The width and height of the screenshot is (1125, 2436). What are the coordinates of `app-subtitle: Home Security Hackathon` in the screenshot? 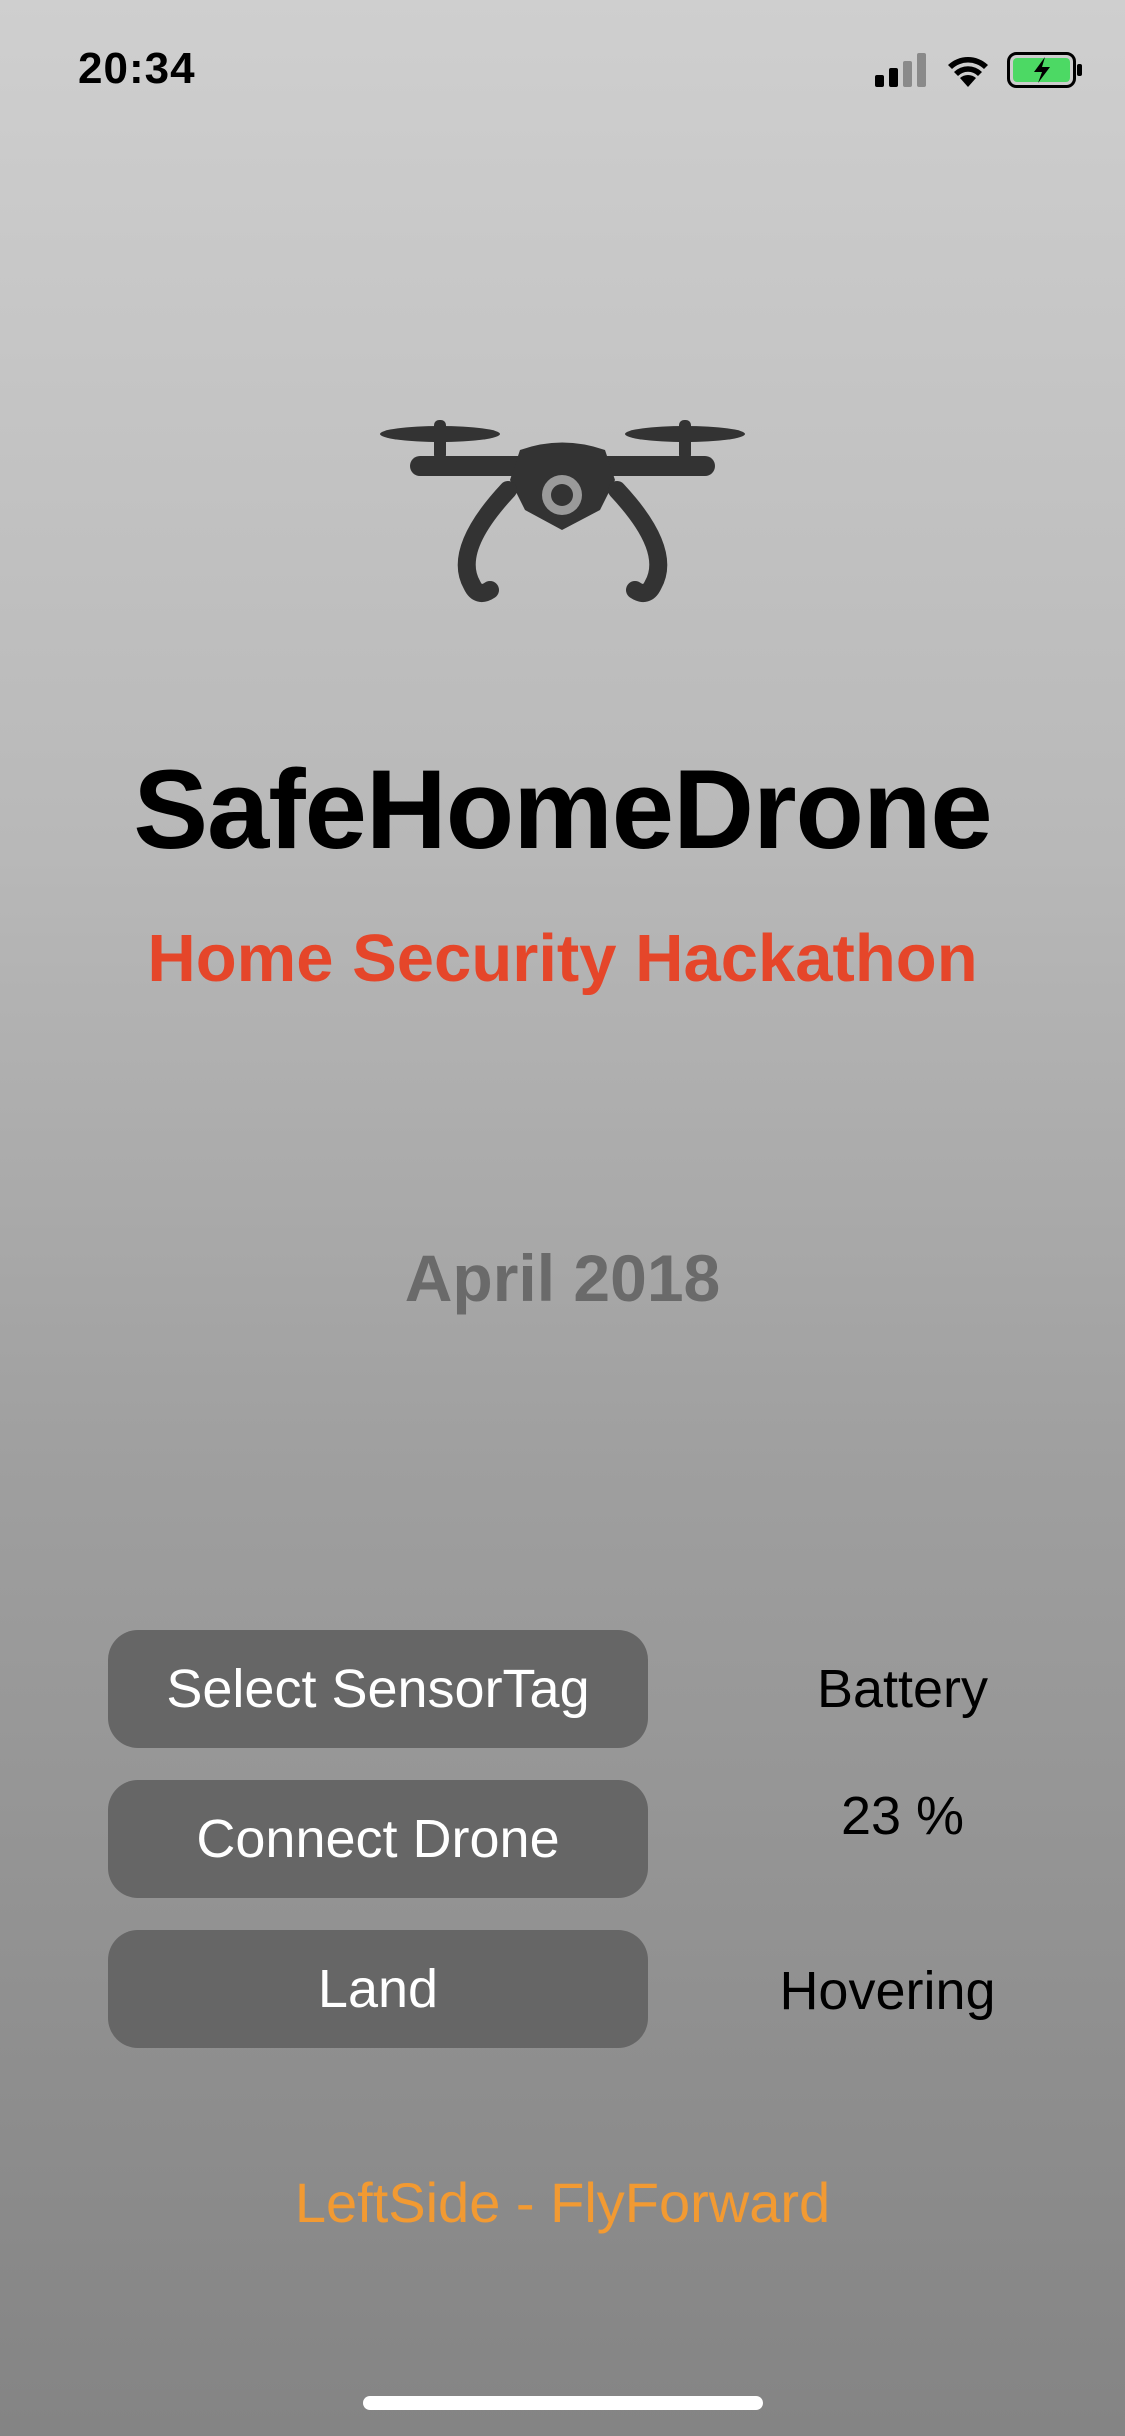 It's located at (562, 958).